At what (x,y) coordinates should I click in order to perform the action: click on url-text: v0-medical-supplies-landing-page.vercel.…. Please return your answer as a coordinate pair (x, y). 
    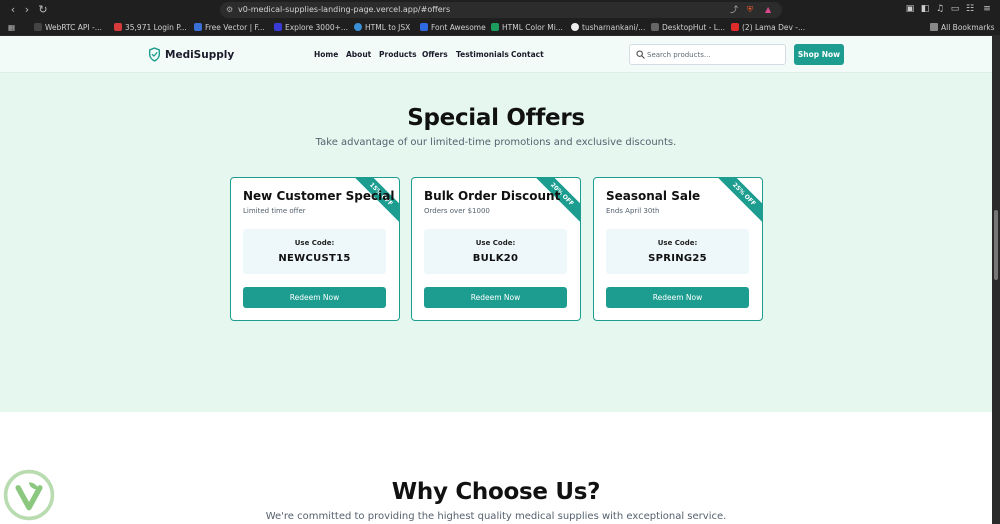
    Looking at the image, I should click on (344, 10).